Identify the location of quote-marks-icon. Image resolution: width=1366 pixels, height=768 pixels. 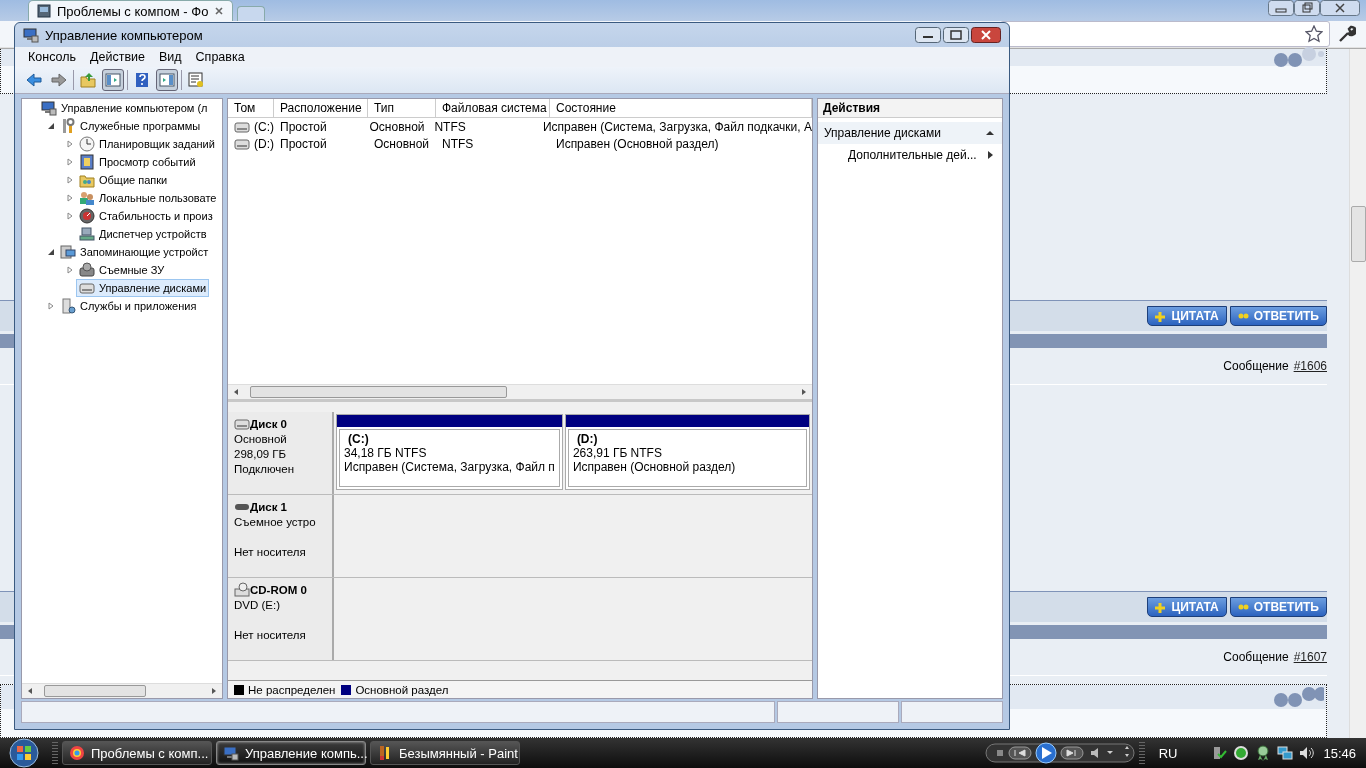
(1298, 57).